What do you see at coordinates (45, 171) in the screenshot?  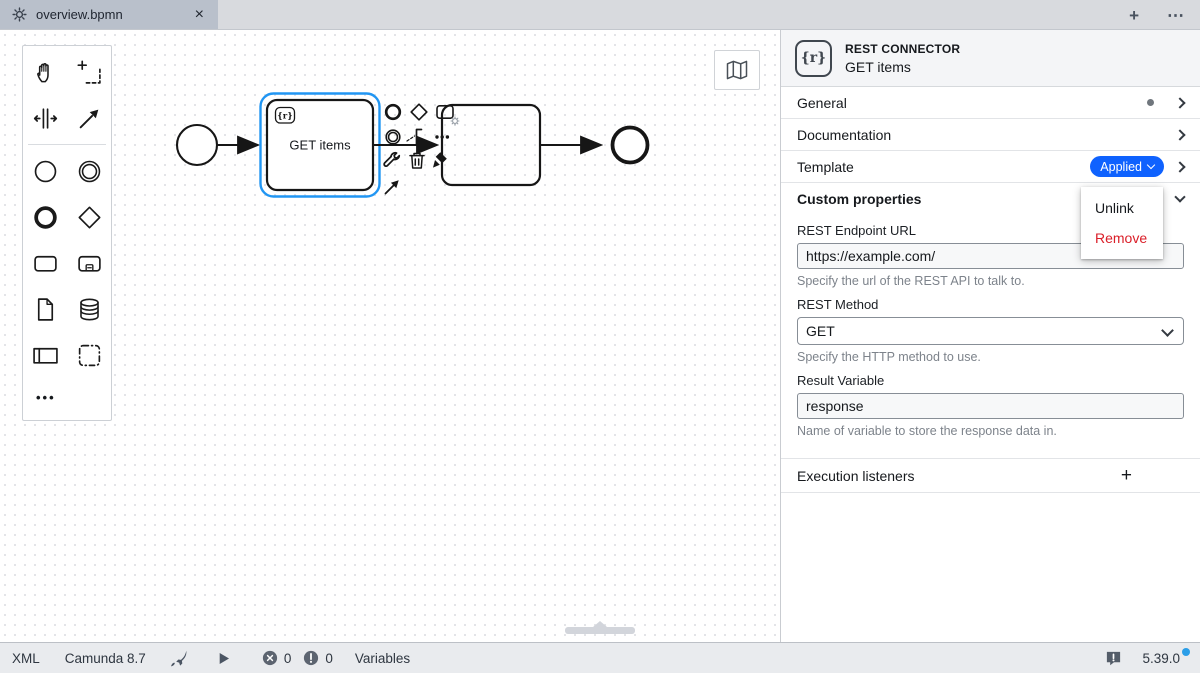 I see `create-start-event` at bounding box center [45, 171].